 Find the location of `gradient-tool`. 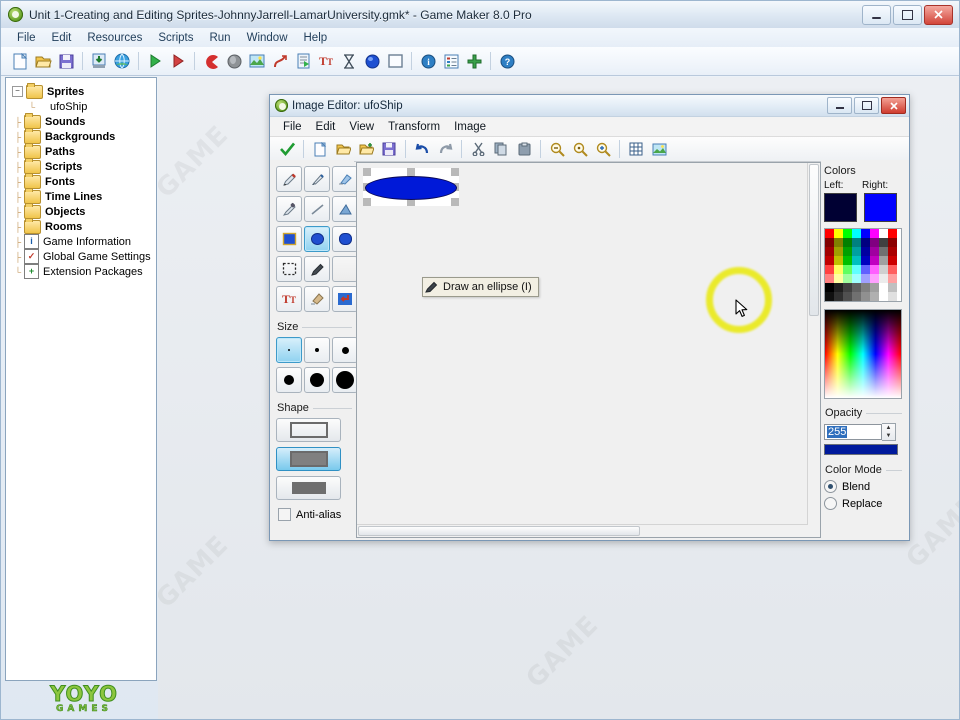

gradient-tool is located at coordinates (317, 299).